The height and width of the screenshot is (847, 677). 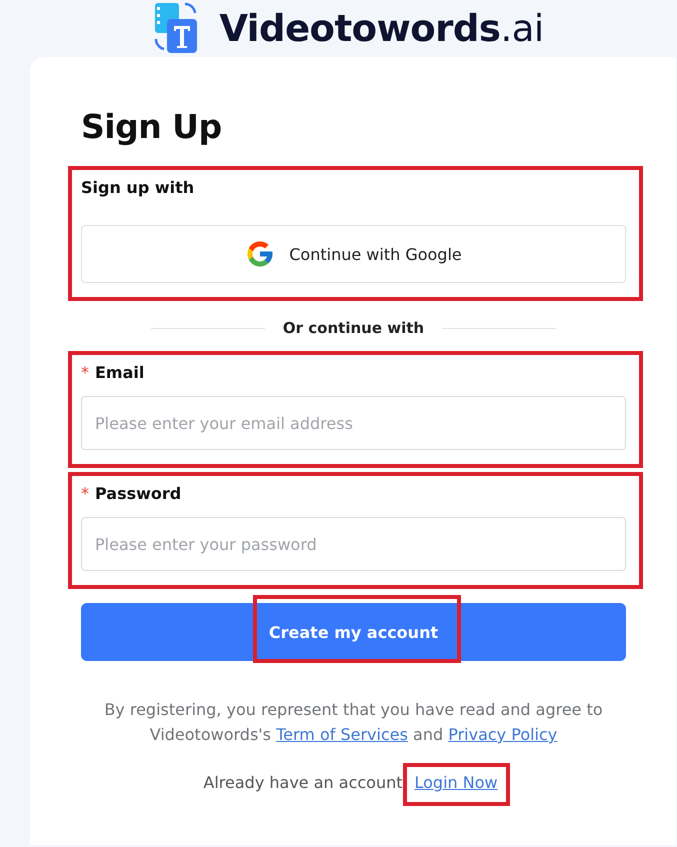 I want to click on input-field: Please enter your password, so click(x=353, y=544).